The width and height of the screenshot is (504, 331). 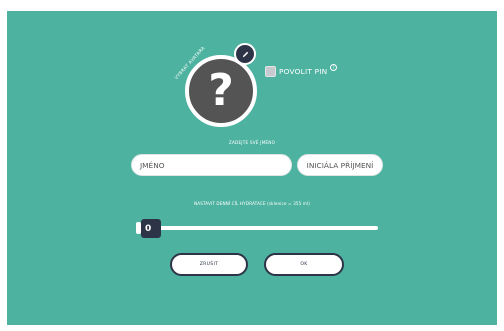 I want to click on avatar-placeholder: ?, so click(x=221, y=91).